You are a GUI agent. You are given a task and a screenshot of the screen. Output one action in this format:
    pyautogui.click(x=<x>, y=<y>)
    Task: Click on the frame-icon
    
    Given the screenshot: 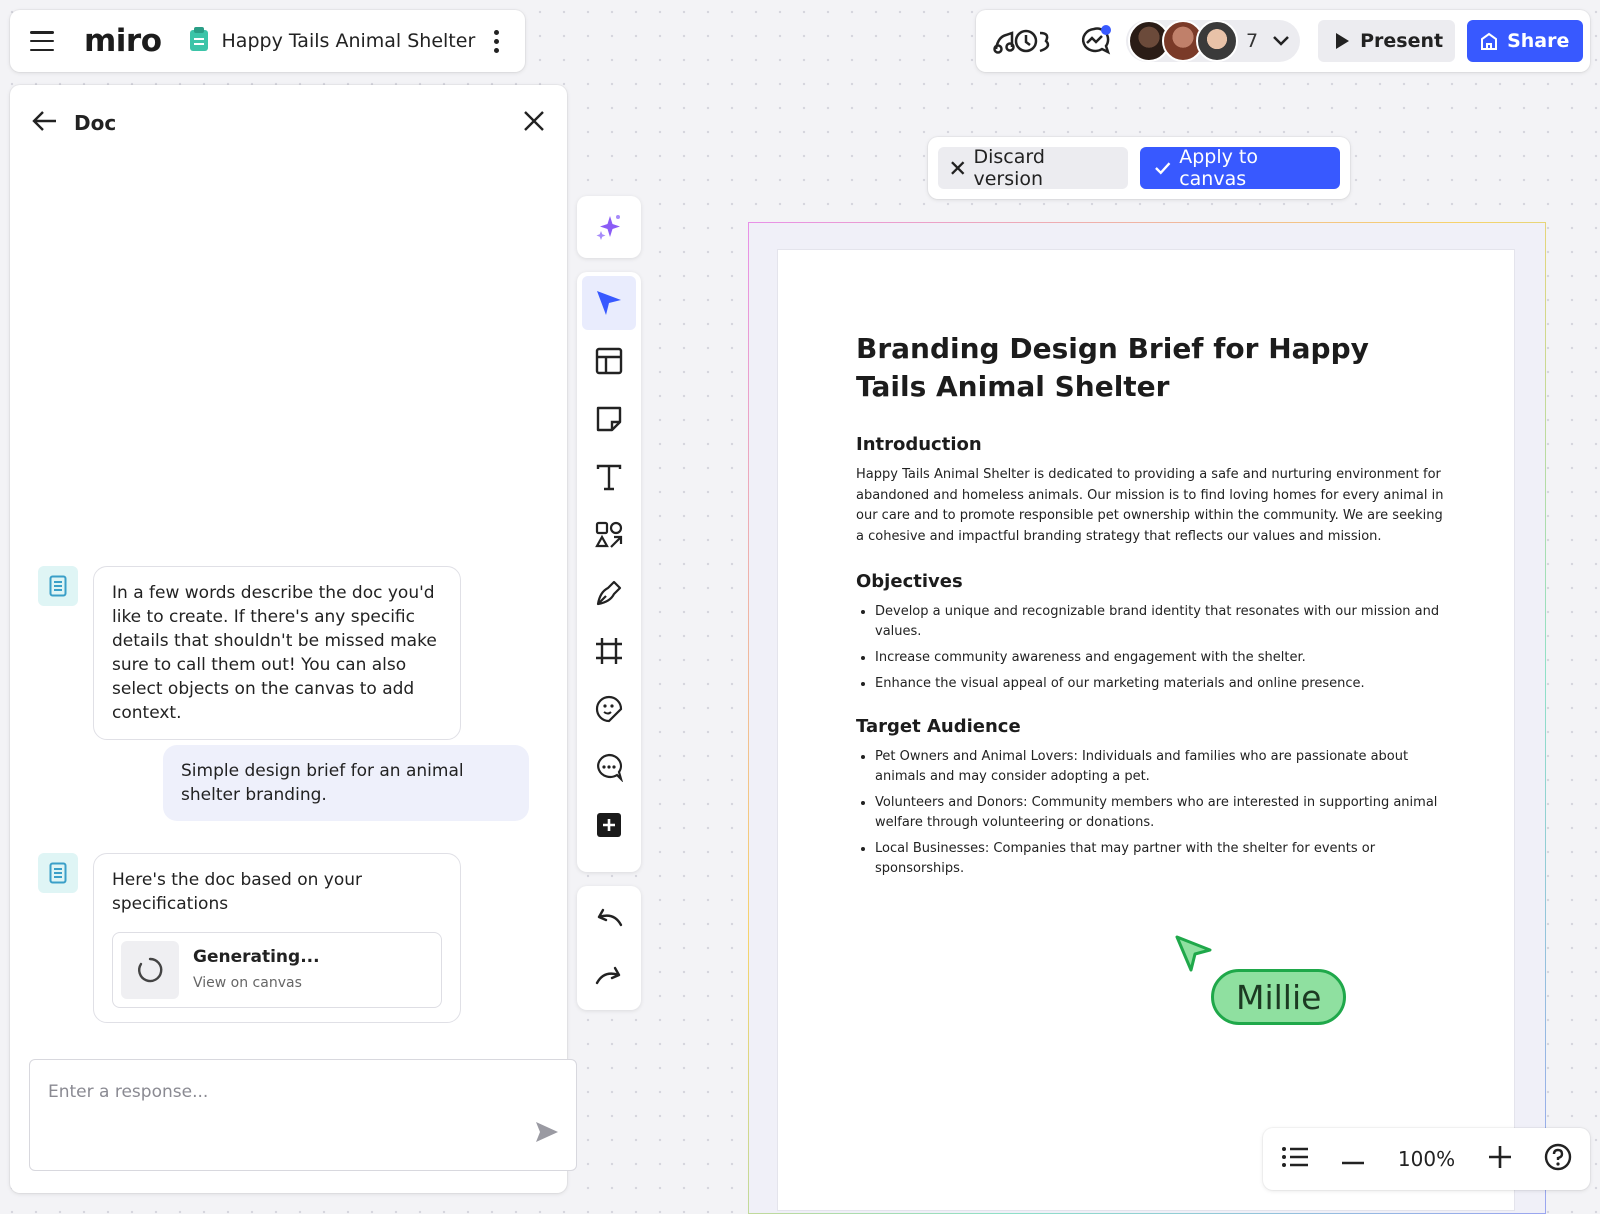 What is the action you would take?
    pyautogui.click(x=609, y=651)
    